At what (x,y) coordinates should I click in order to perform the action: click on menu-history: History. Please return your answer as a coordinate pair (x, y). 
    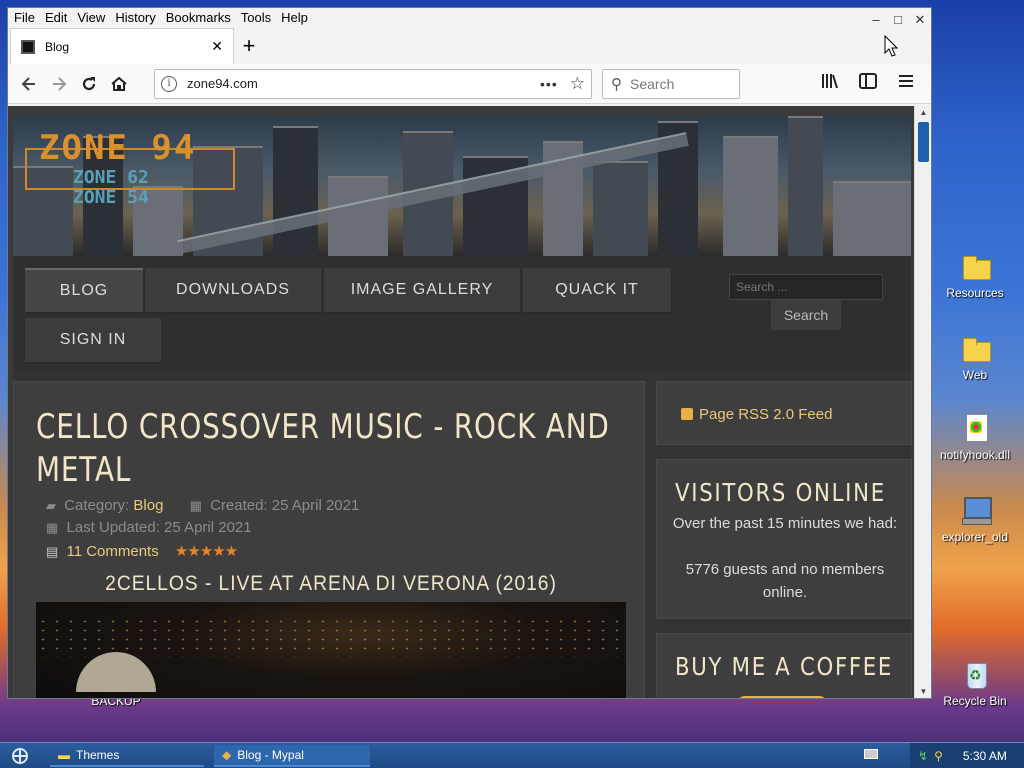
    Looking at the image, I should click on (135, 17).